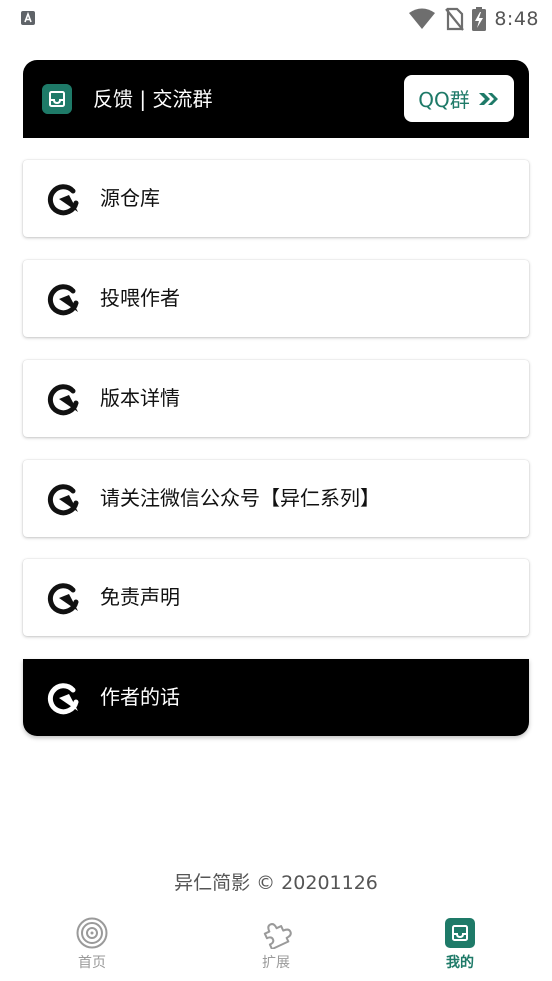 This screenshot has height=981, width=552. What do you see at coordinates (140, 697) in the screenshot?
I see `menu-item-label: 作者的话` at bounding box center [140, 697].